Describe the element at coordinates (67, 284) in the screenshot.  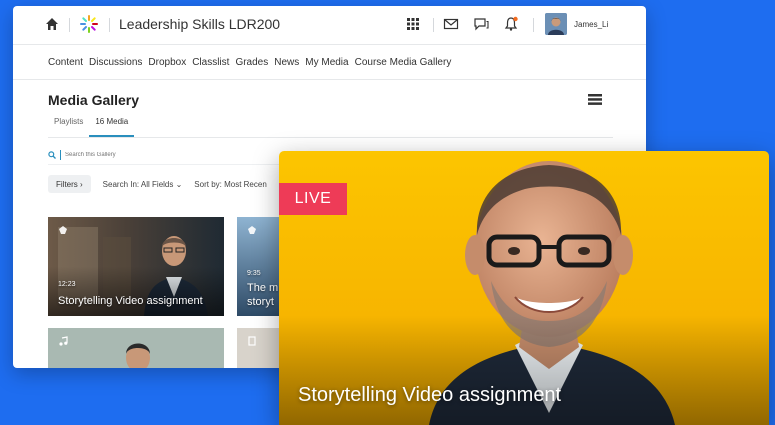
I see `duration-label: 12:23` at that location.